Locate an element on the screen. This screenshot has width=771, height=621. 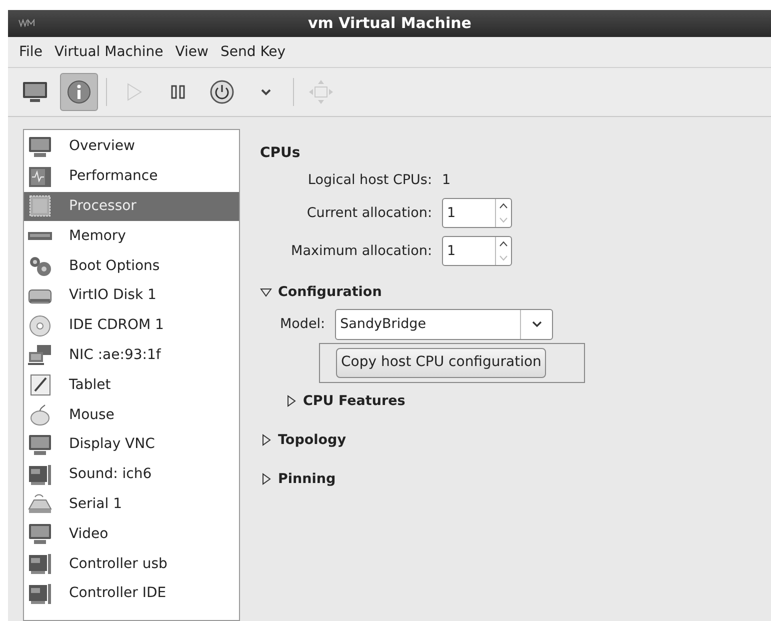
sidebar-item: Memory is located at coordinates (131, 236).